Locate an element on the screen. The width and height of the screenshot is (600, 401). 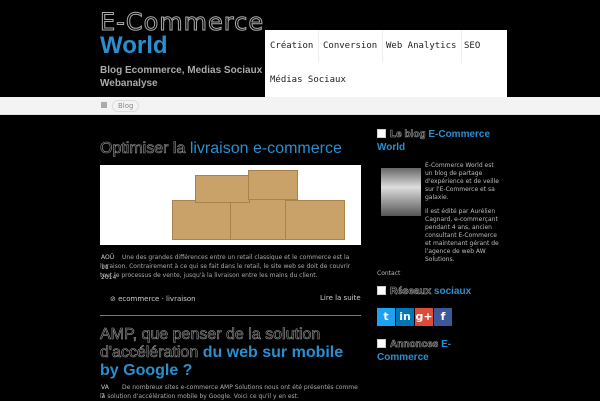
post-image-boxes is located at coordinates (230, 205).